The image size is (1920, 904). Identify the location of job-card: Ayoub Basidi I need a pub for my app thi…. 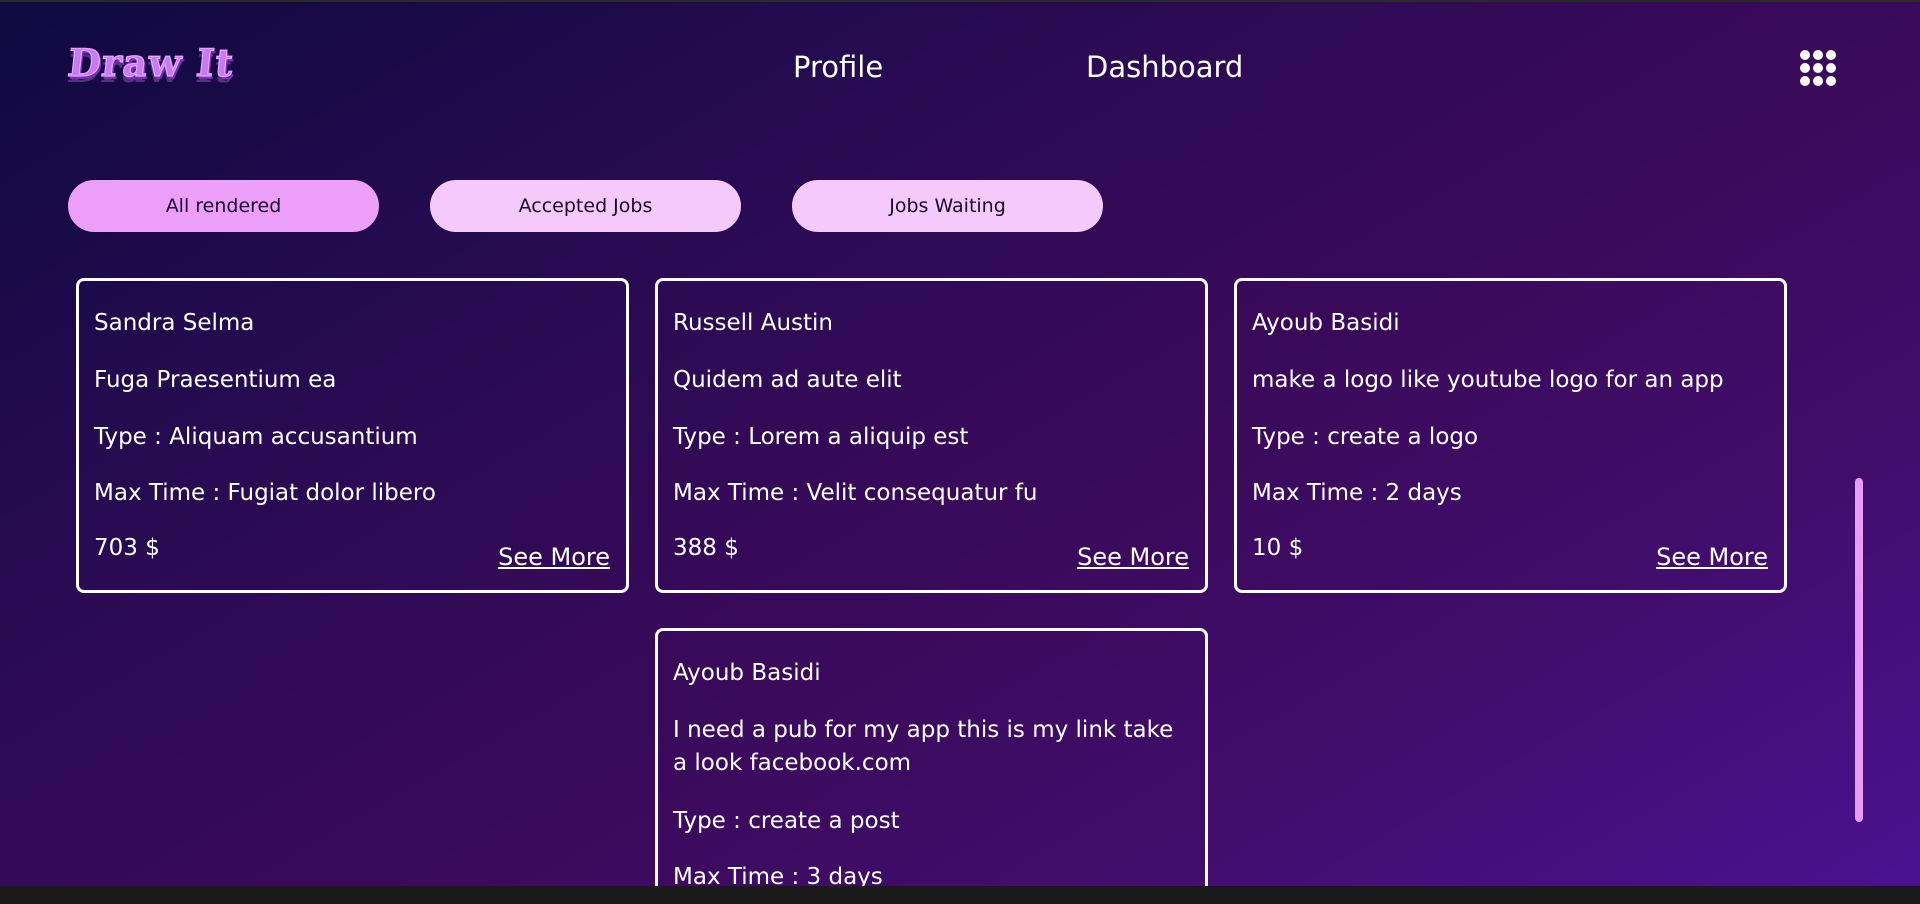
(931, 757).